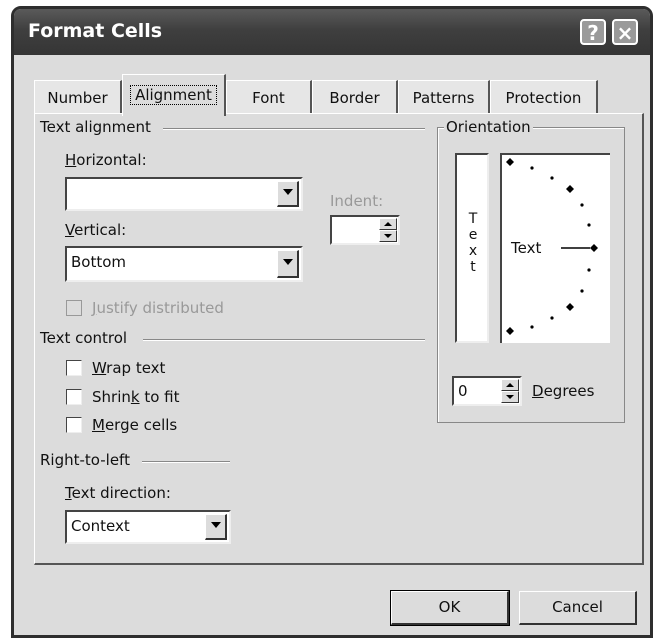 This screenshot has height=638, width=655. Describe the element at coordinates (186, 462) in the screenshot. I see `right-to-left-separator` at that location.